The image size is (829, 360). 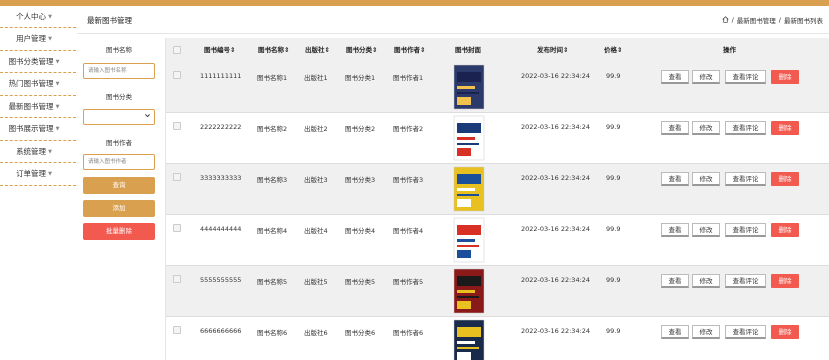 I want to click on cell-name: 图书名称3, so click(x=272, y=180).